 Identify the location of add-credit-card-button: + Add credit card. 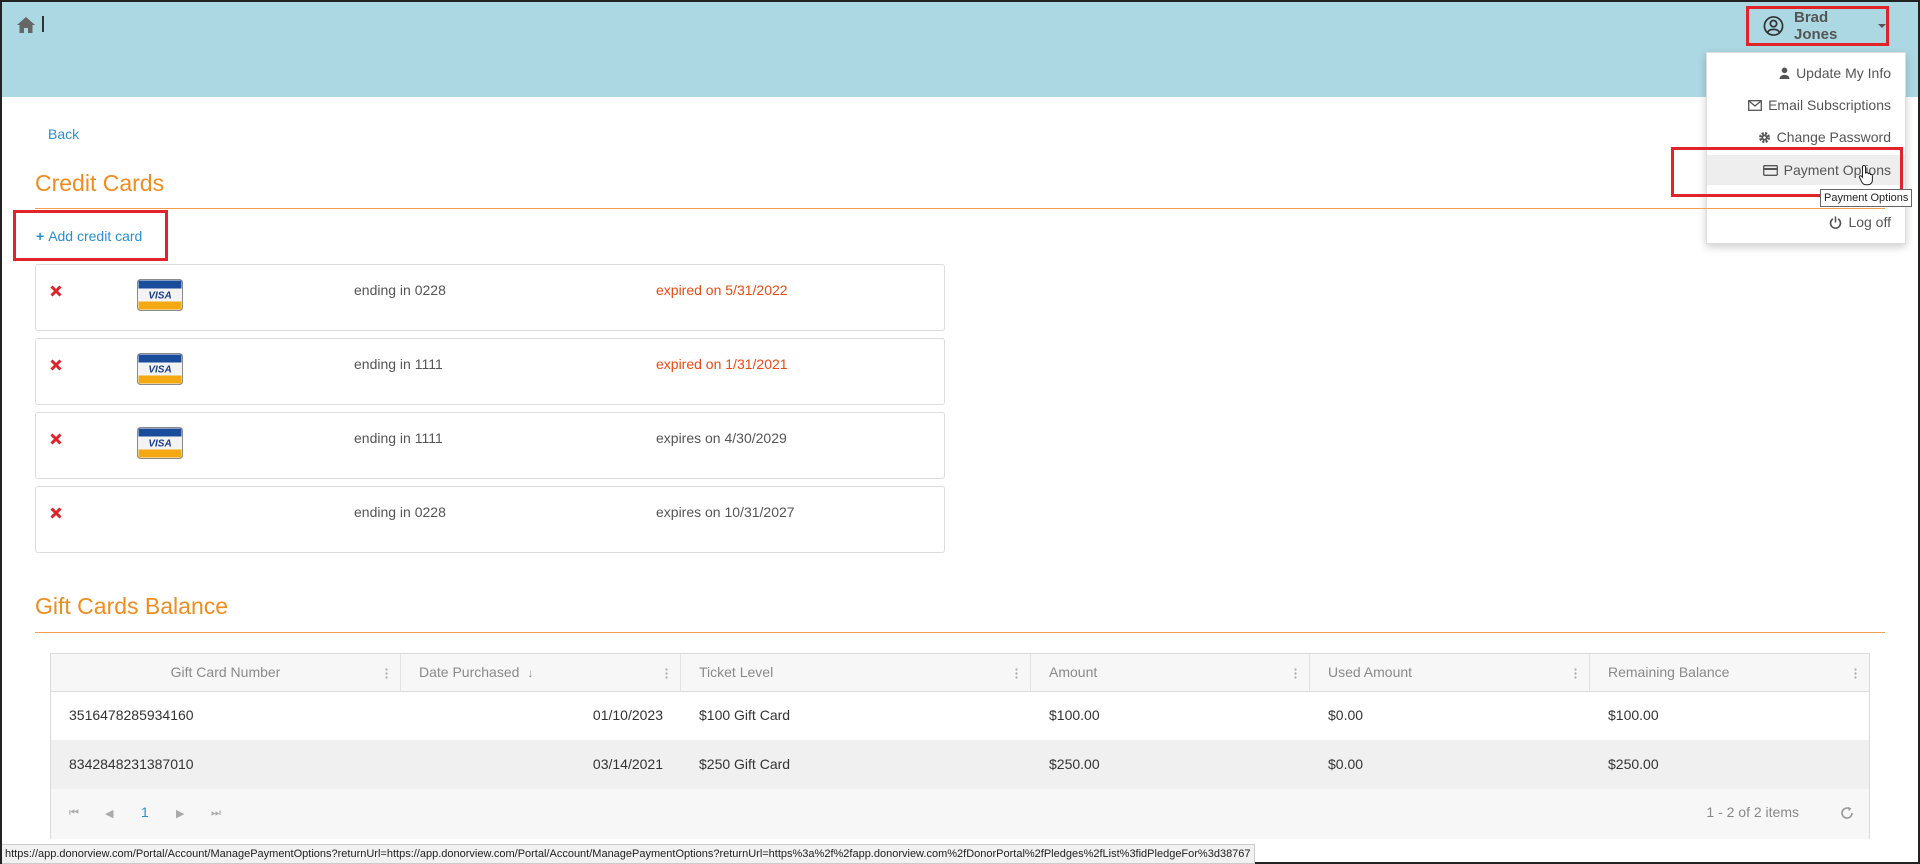
(90, 235).